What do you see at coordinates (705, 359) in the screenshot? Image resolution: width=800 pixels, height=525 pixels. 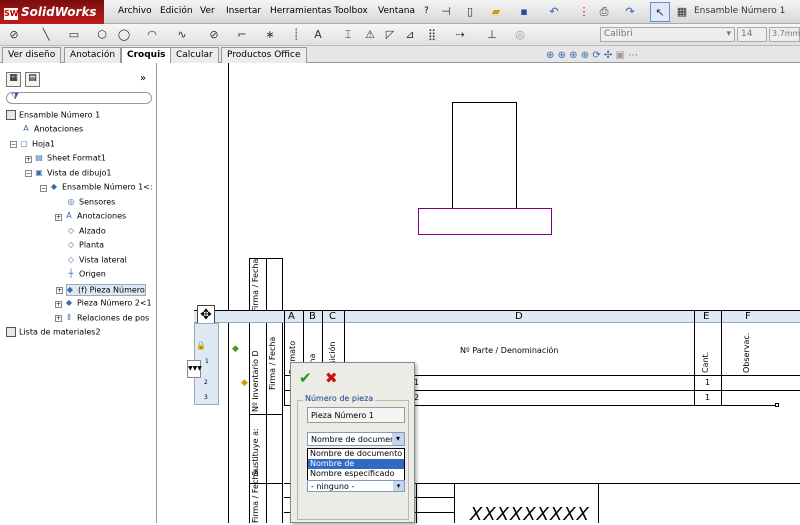 I see `bom-header-cant: Cant.` at bounding box center [705, 359].